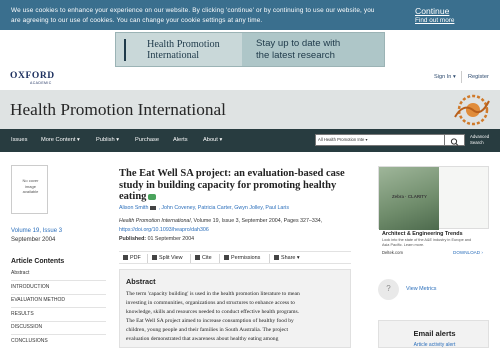 The width and height of the screenshot is (500, 348). What do you see at coordinates (478, 77) in the screenshot?
I see `register-link: Register` at bounding box center [478, 77].